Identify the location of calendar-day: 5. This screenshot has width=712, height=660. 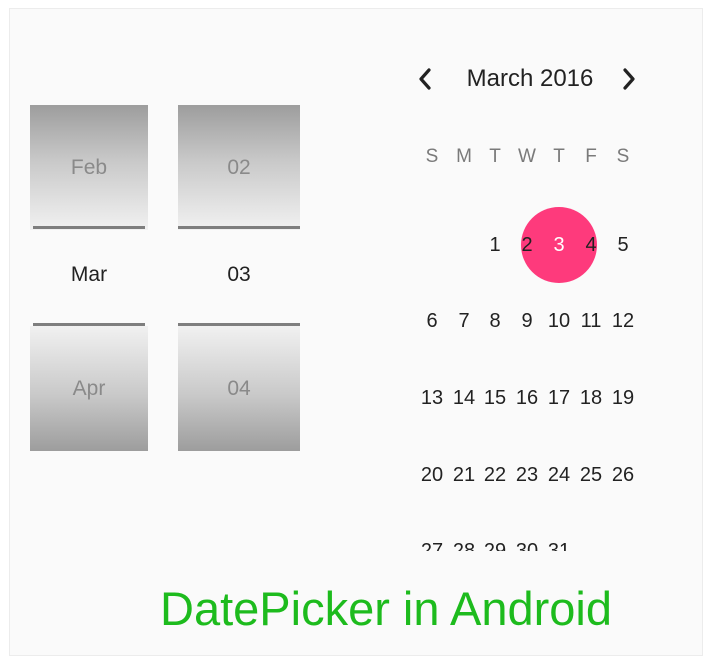
(623, 245).